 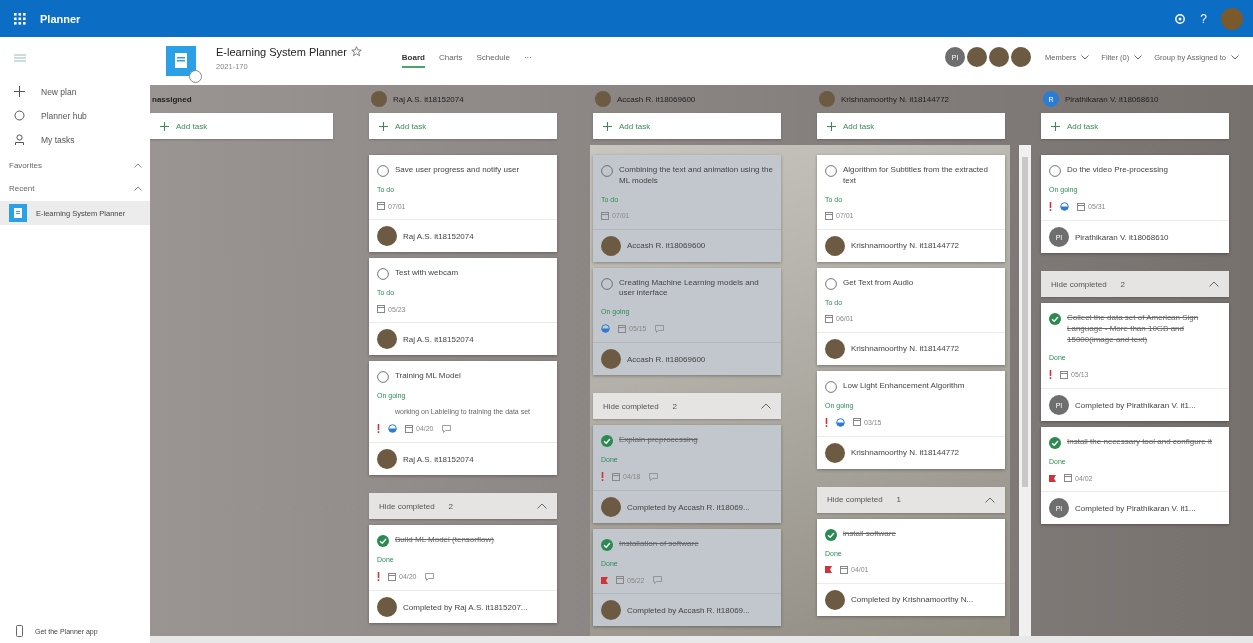 I want to click on column-title: Raj A.S. it18152074, so click(x=428, y=99).